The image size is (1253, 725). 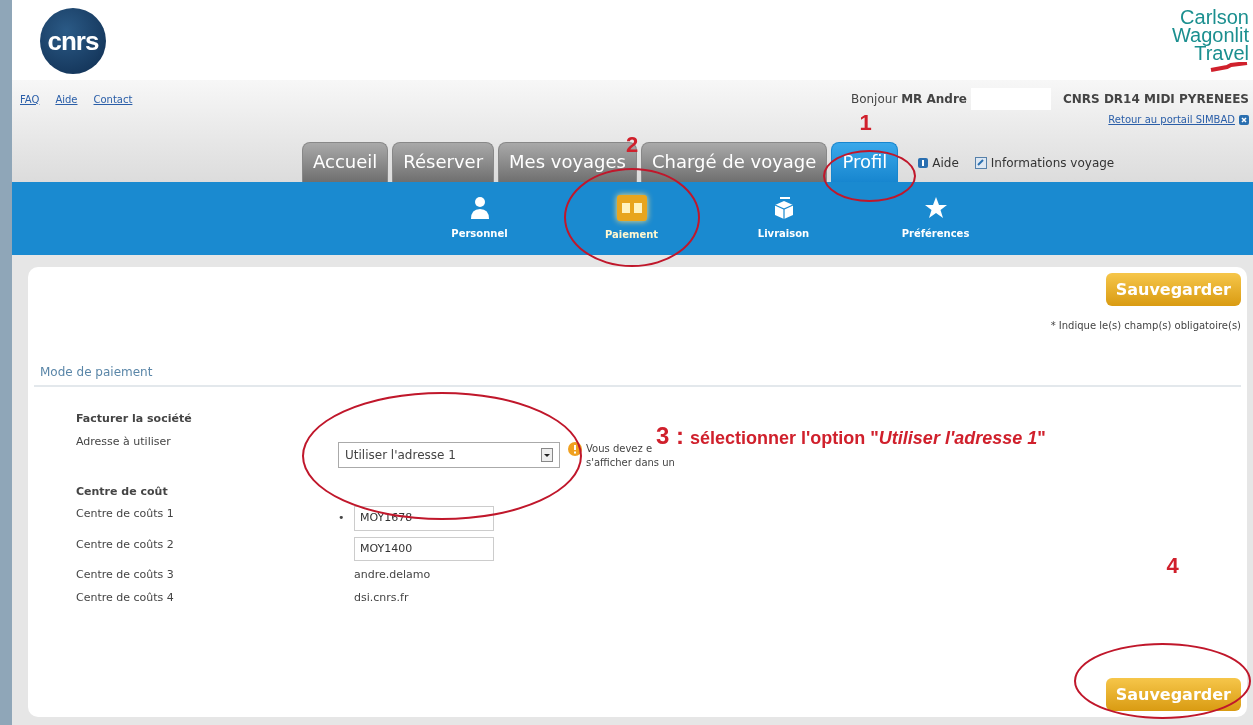 I want to click on help-icon, so click(x=923, y=163).